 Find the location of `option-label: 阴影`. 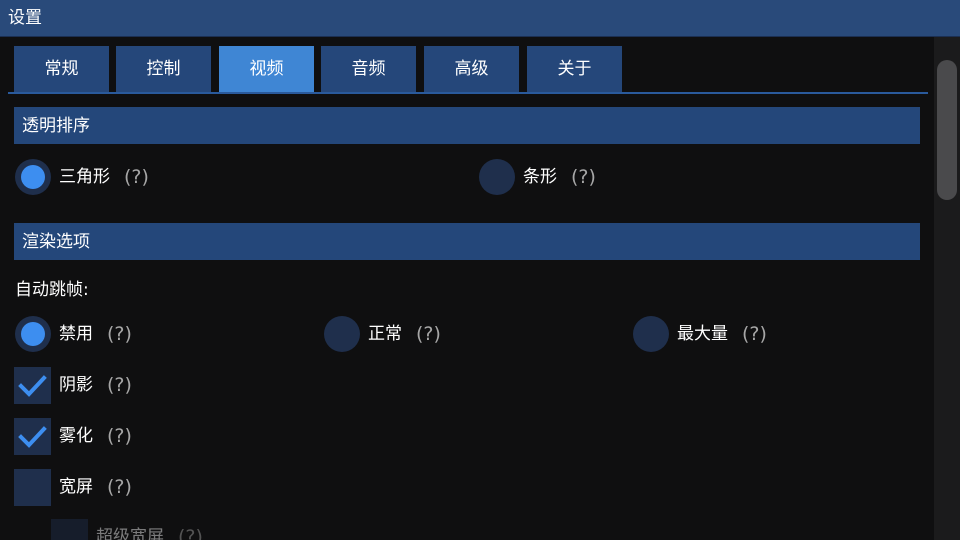

option-label: 阴影 is located at coordinates (76, 385).